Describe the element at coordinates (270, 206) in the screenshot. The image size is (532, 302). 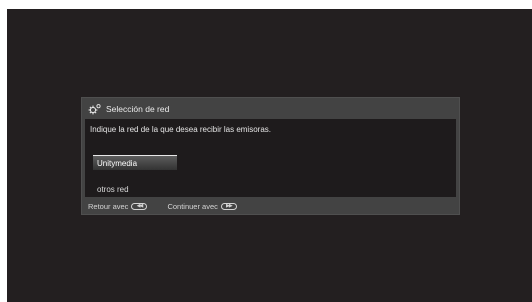
I see `dialog-footer: Retour avec ◀◀ Continuer avec ▶▶` at that location.